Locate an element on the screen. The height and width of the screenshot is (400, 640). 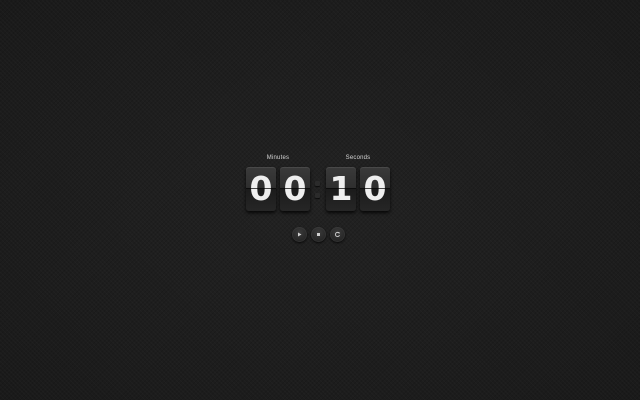
stop-icon is located at coordinates (318, 234).